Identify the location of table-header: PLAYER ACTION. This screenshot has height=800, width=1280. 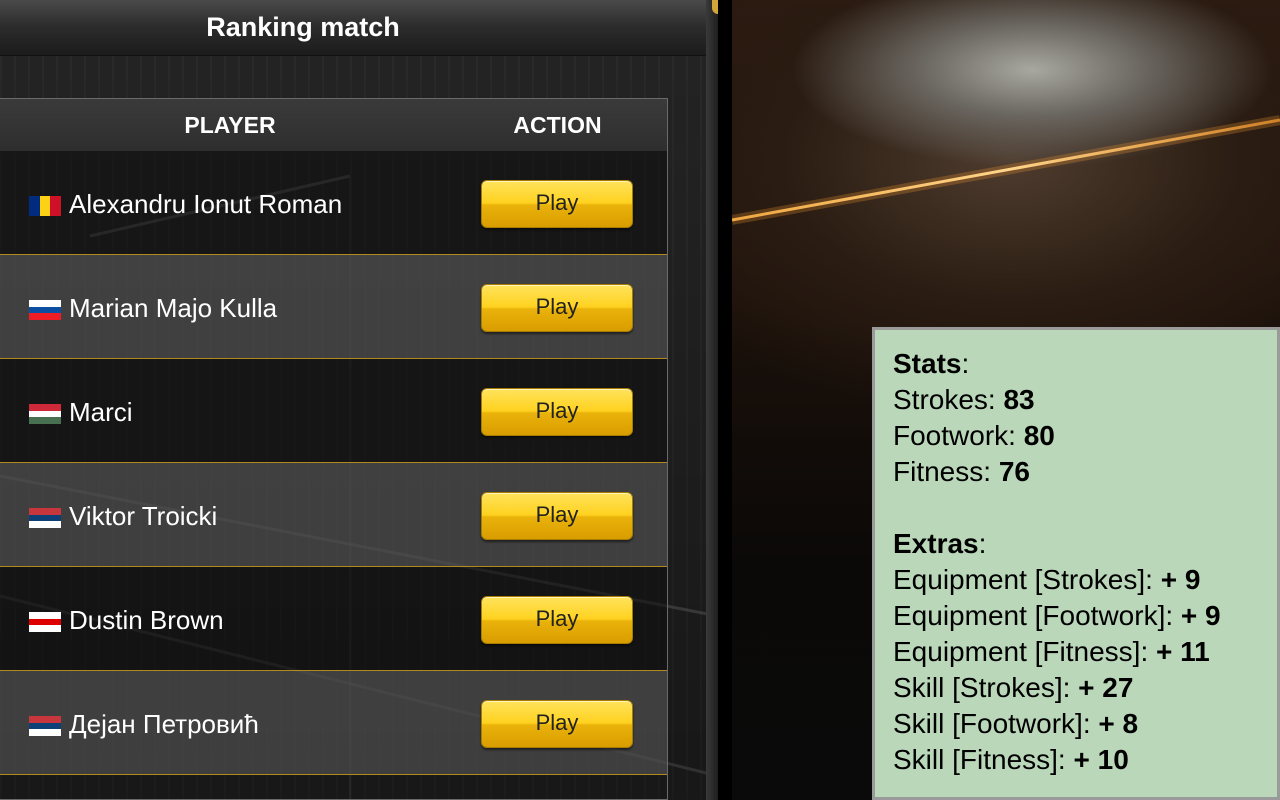
(333, 125).